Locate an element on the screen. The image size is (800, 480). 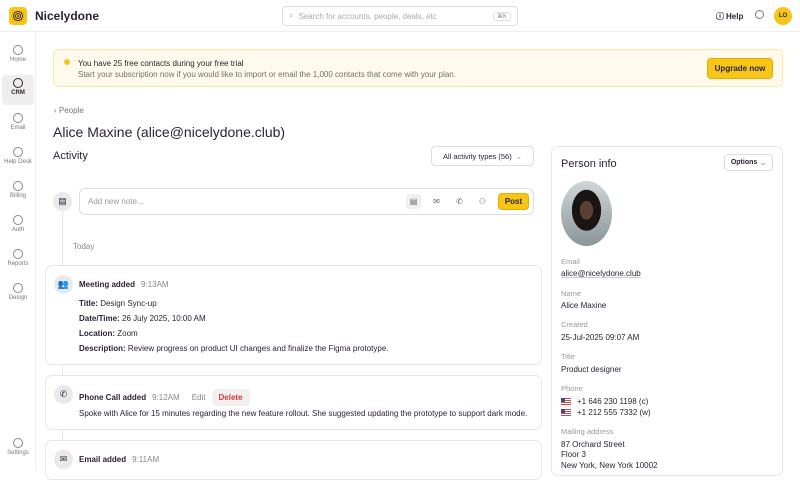
settings-icon is located at coordinates (18, 443).